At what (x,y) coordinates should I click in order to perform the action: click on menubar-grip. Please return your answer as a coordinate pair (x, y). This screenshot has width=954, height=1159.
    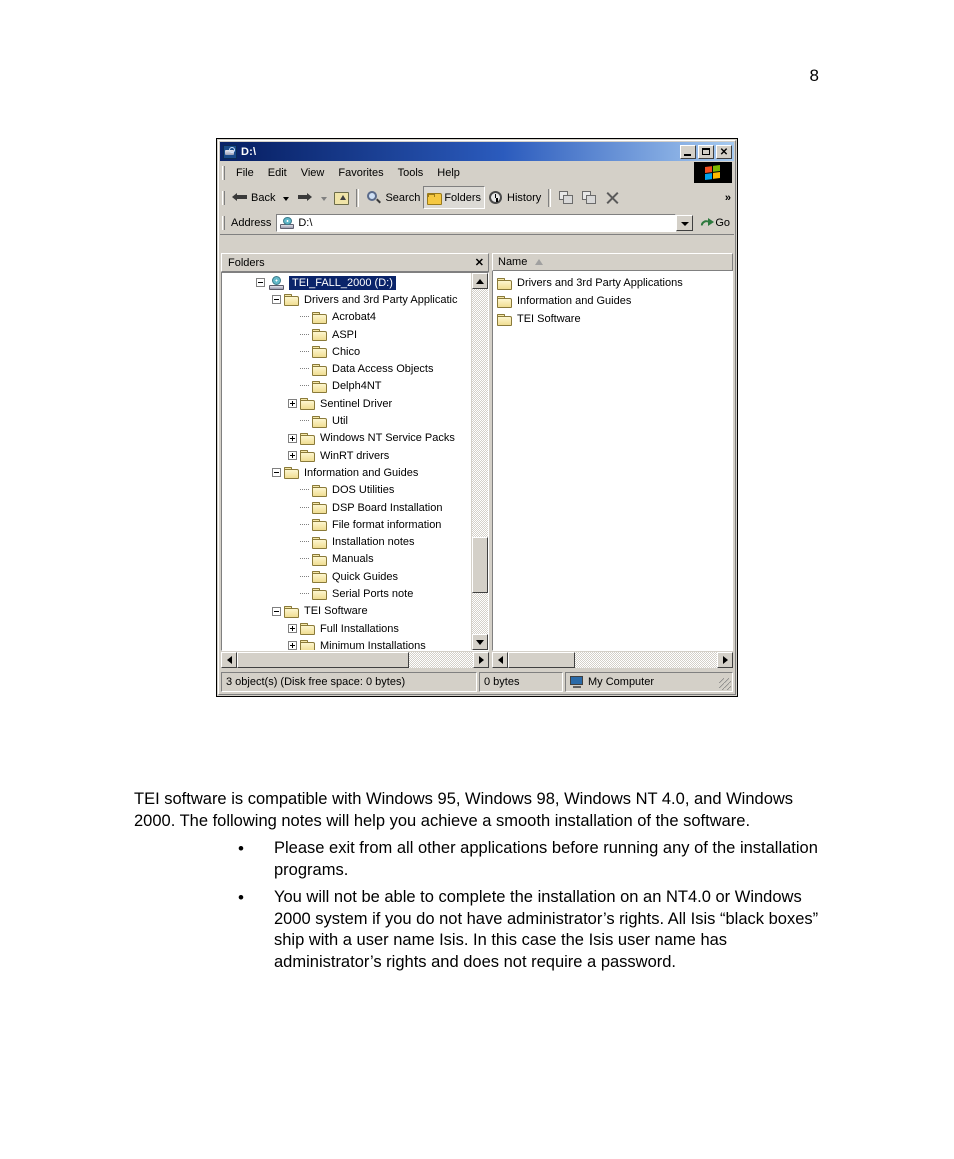
    Looking at the image, I should click on (223, 173).